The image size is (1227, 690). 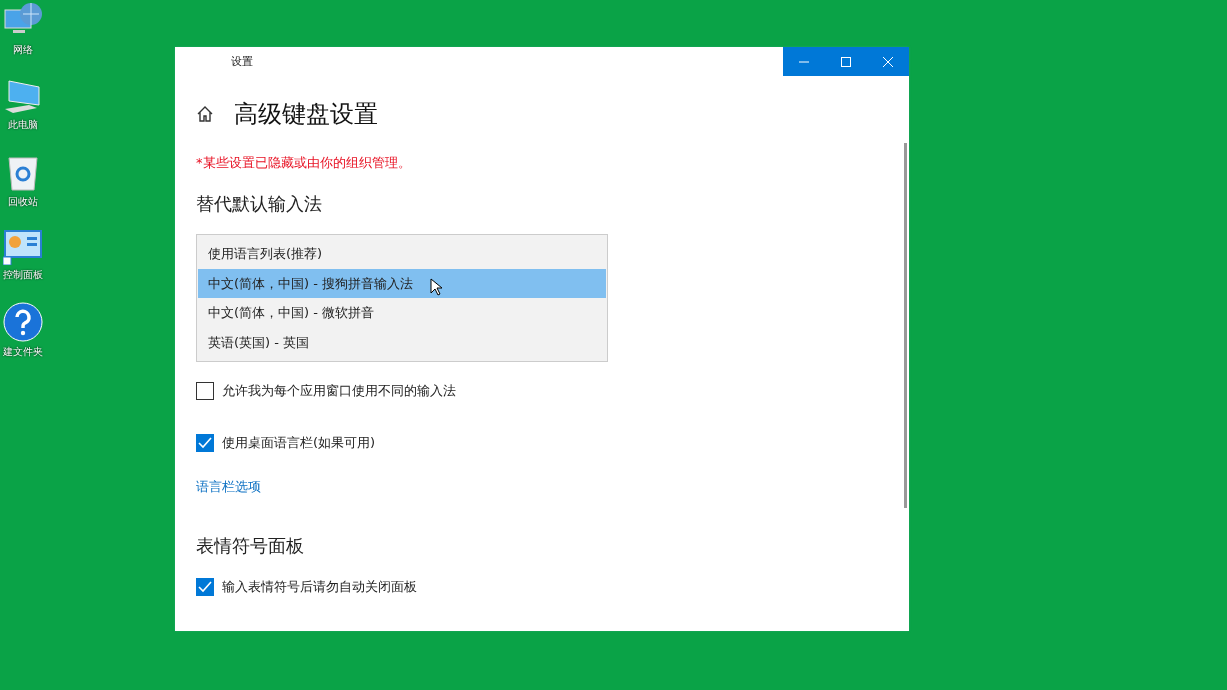 What do you see at coordinates (402, 254) in the screenshot?
I see `dropdown-option: 使用语言列表(推荐)` at bounding box center [402, 254].